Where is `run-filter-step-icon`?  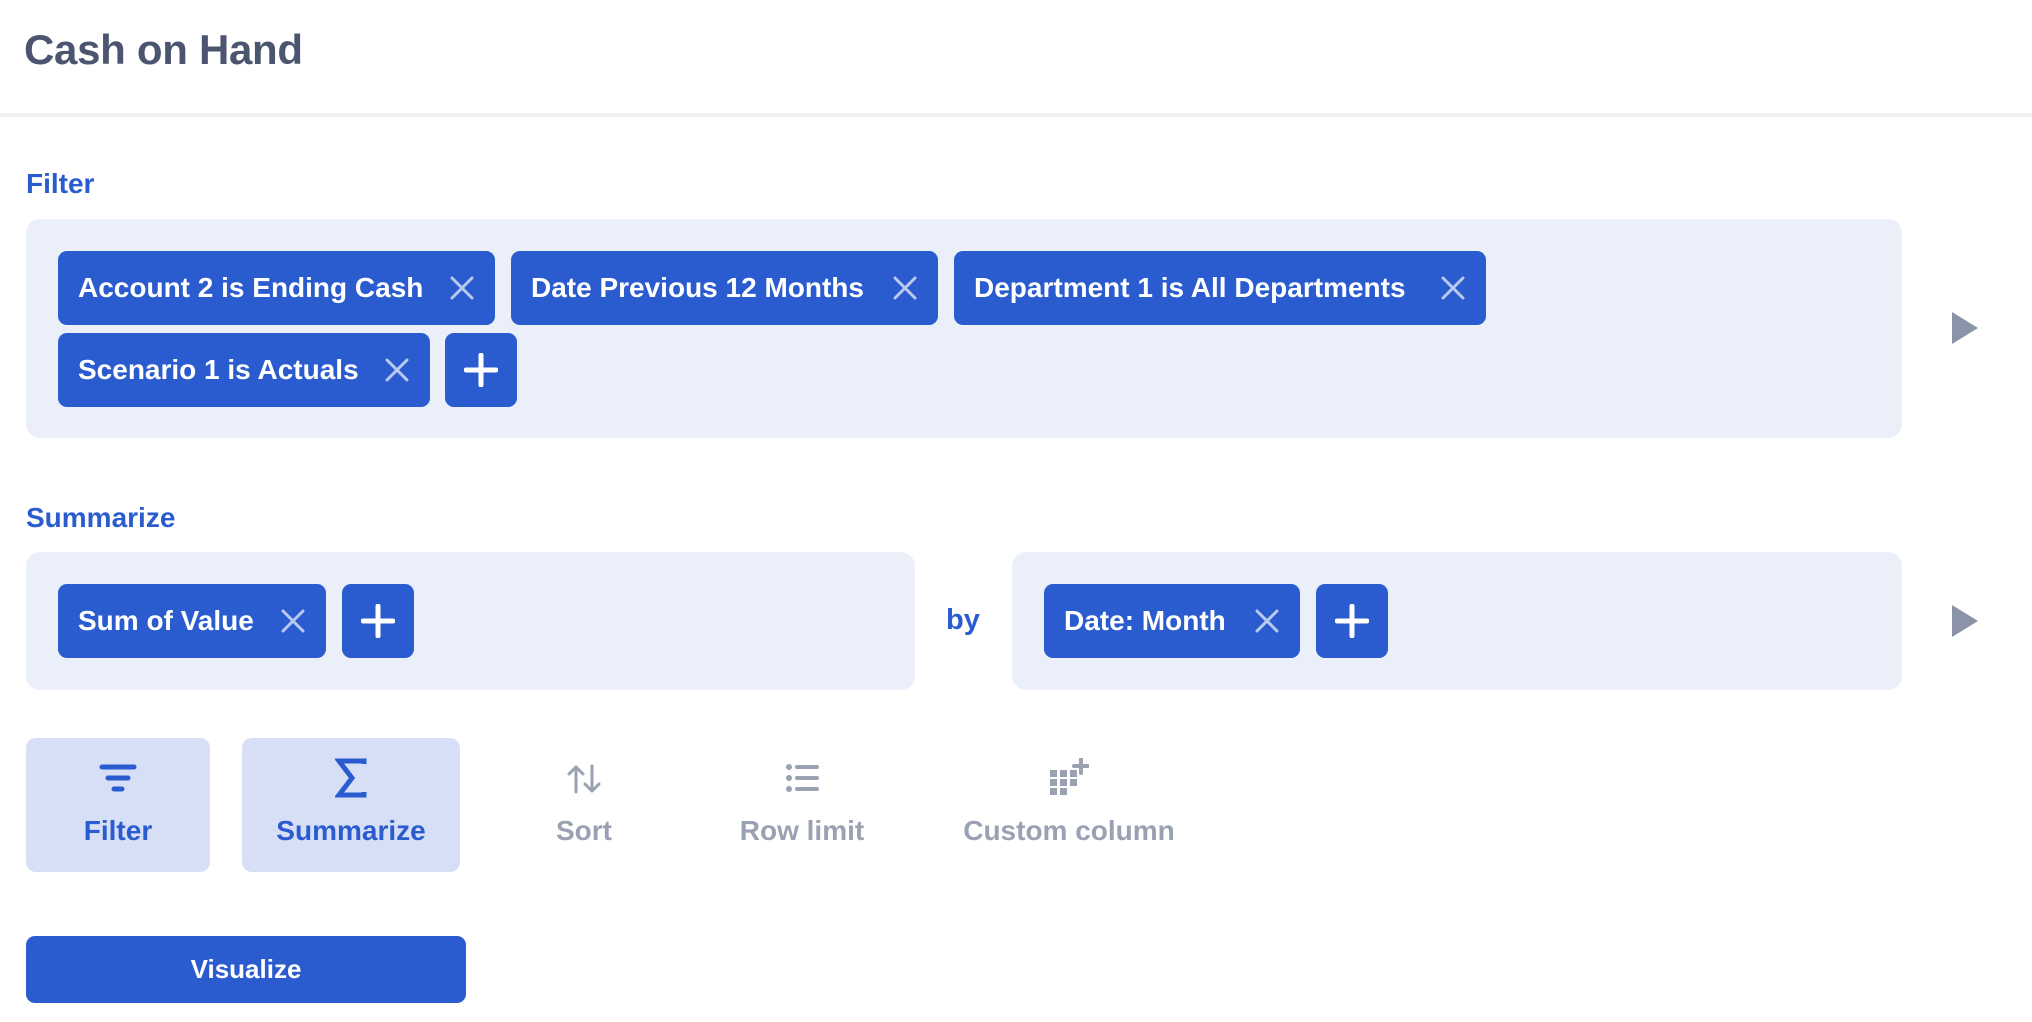 run-filter-step-icon is located at coordinates (1965, 328).